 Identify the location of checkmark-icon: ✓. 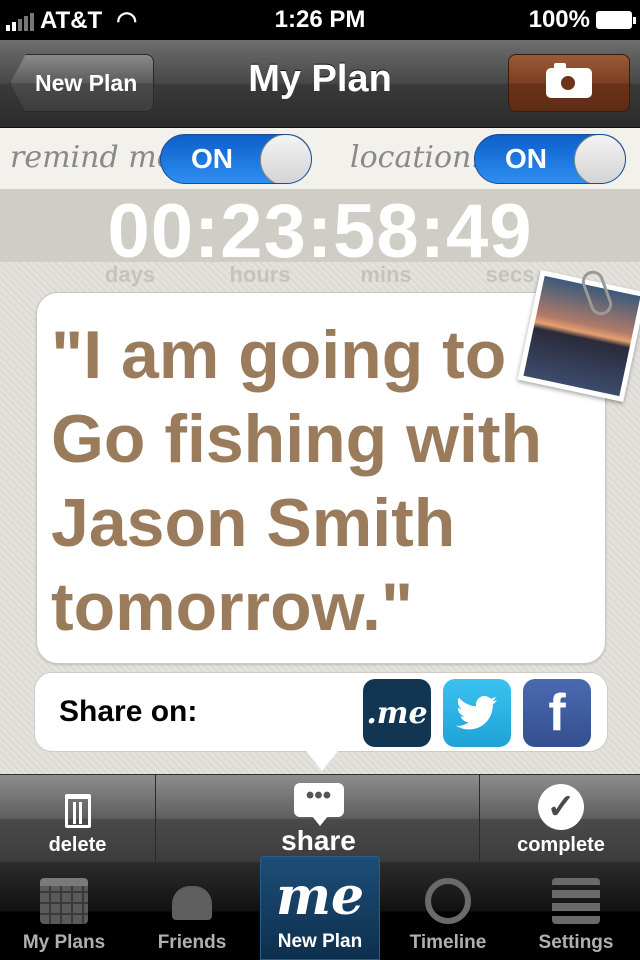
(561, 807).